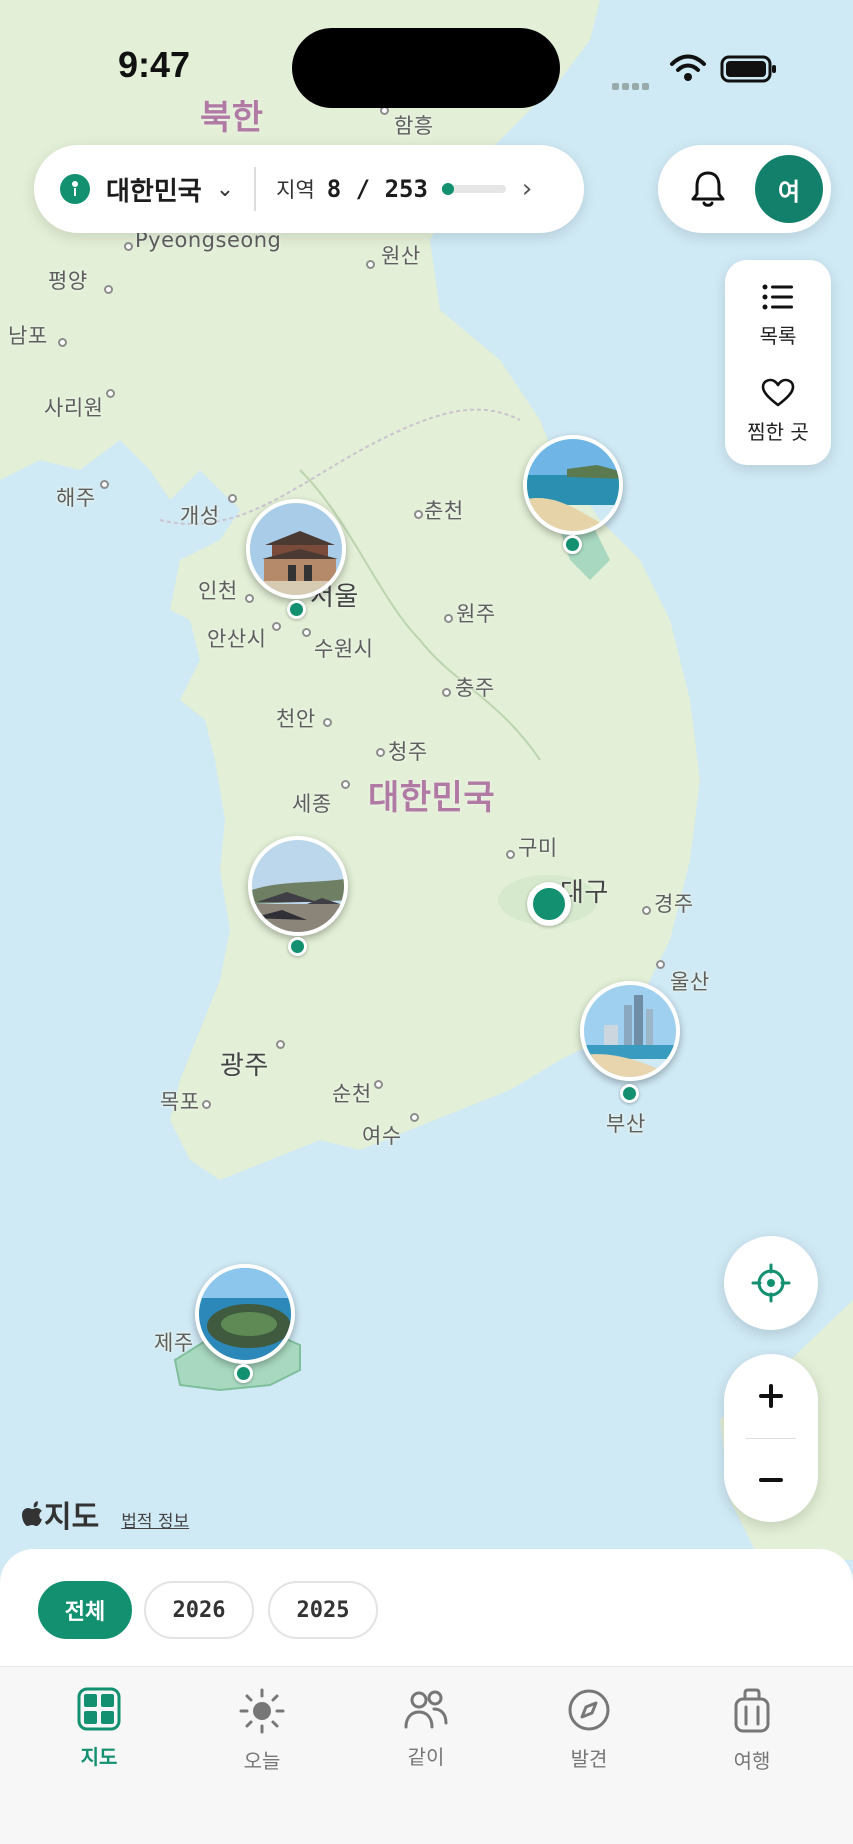 This screenshot has height=1844, width=853. What do you see at coordinates (752, 1761) in the screenshot?
I see `tab-label: 여행` at bounding box center [752, 1761].